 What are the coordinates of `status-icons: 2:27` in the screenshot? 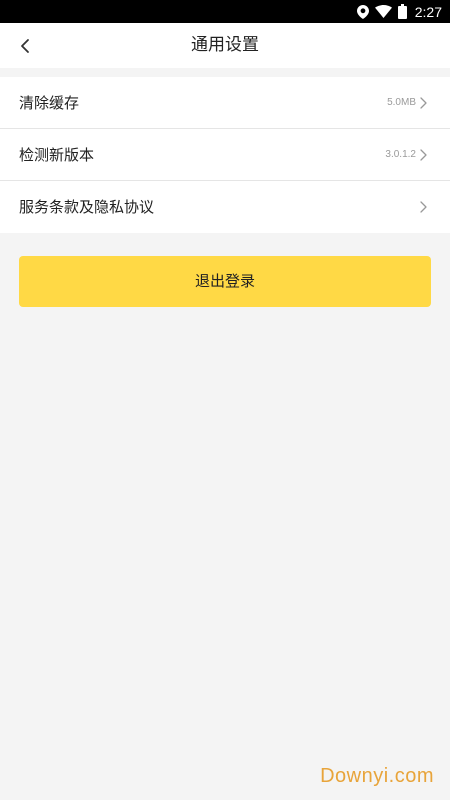 It's located at (399, 11).